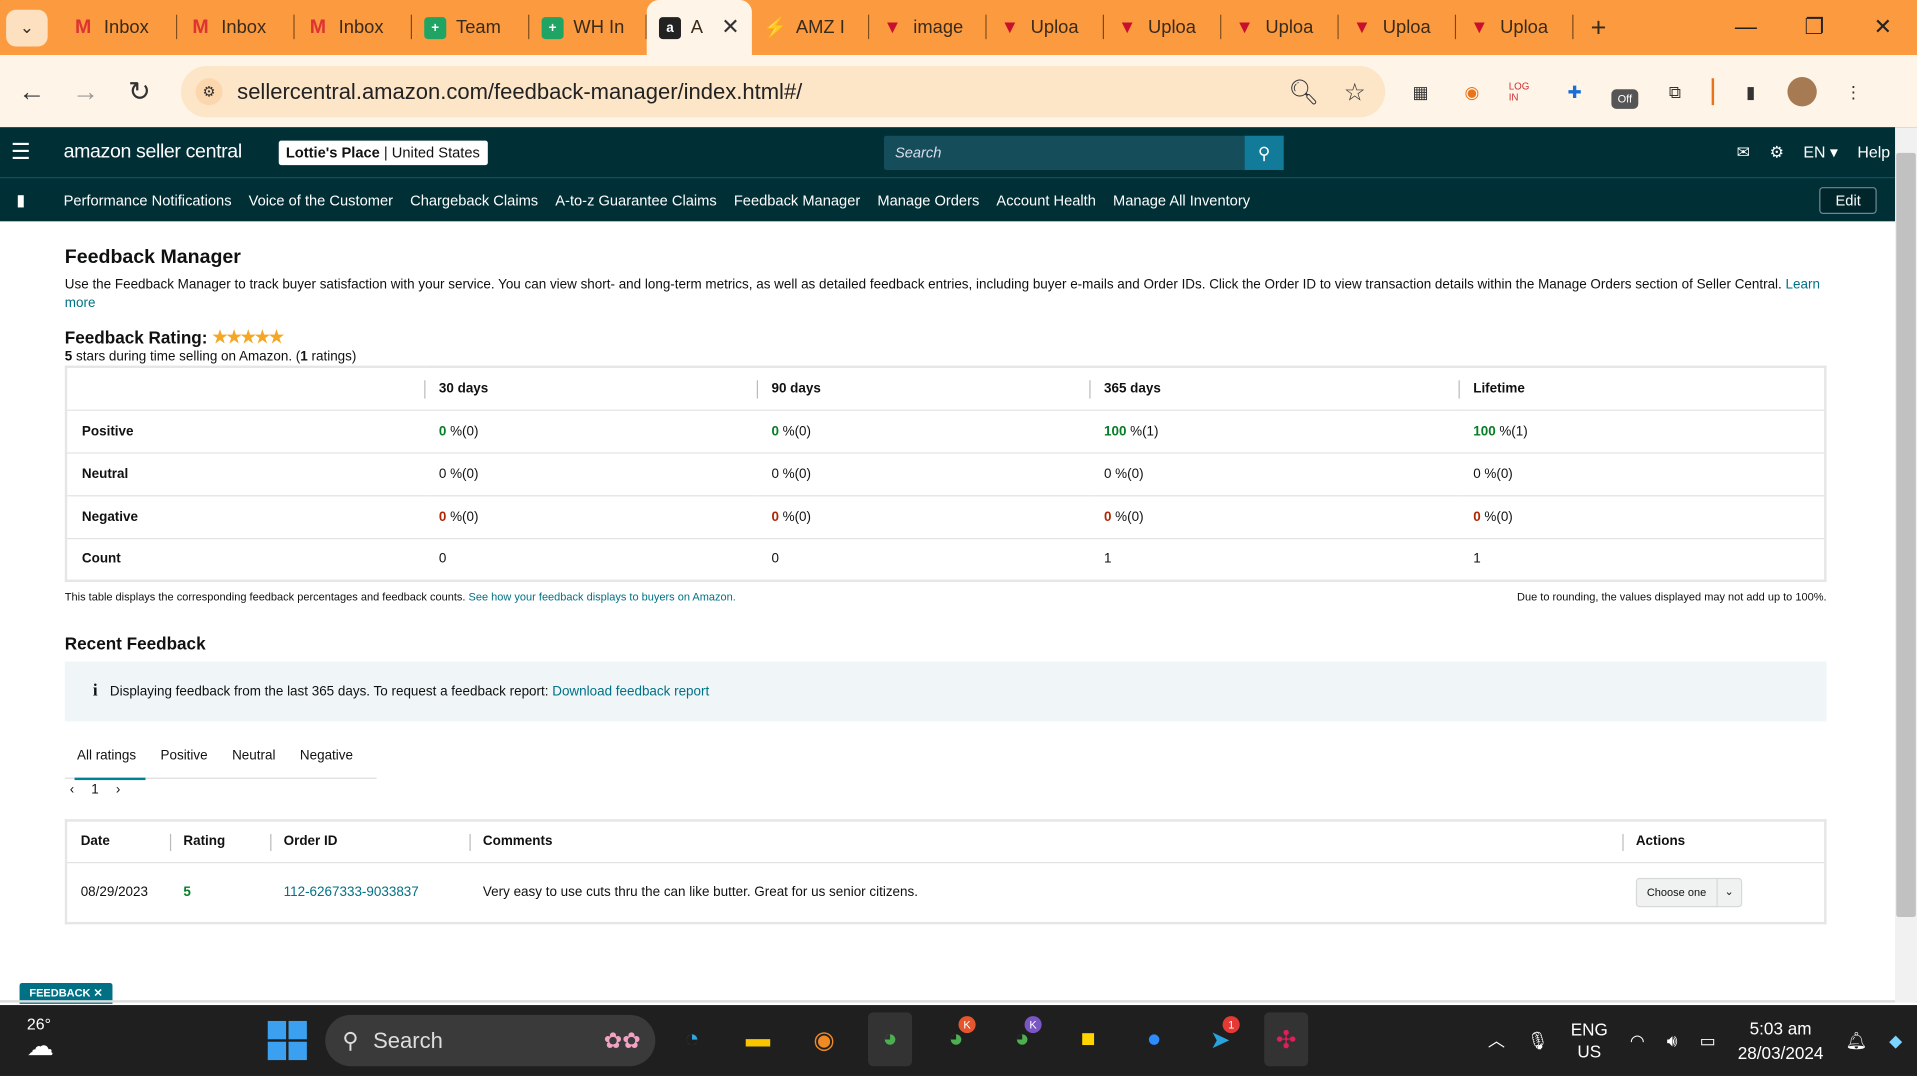 This screenshot has height=1076, width=1917. What do you see at coordinates (824, 1039) in the screenshot?
I see `brave-vpn-icon: ◉` at bounding box center [824, 1039].